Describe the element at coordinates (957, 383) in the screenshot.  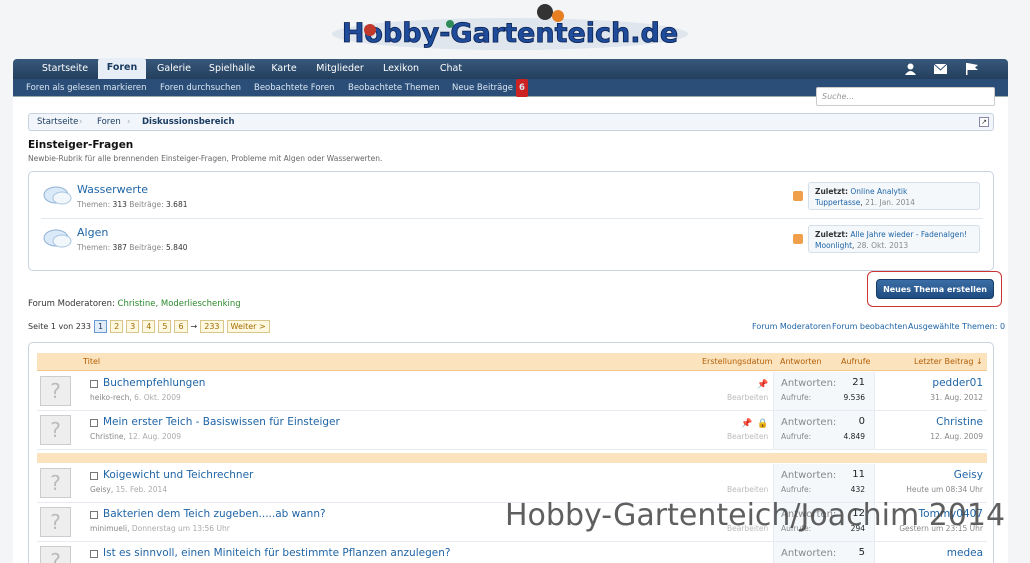
I see `last-post-user: pedder01` at that location.